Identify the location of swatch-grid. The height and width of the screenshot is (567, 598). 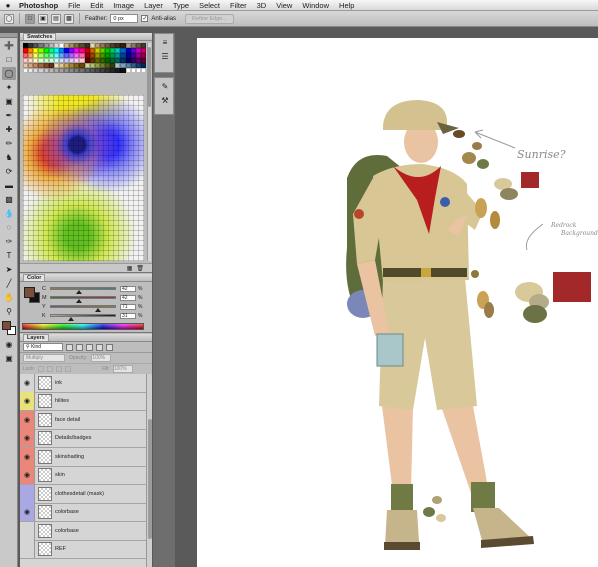
(84, 58).